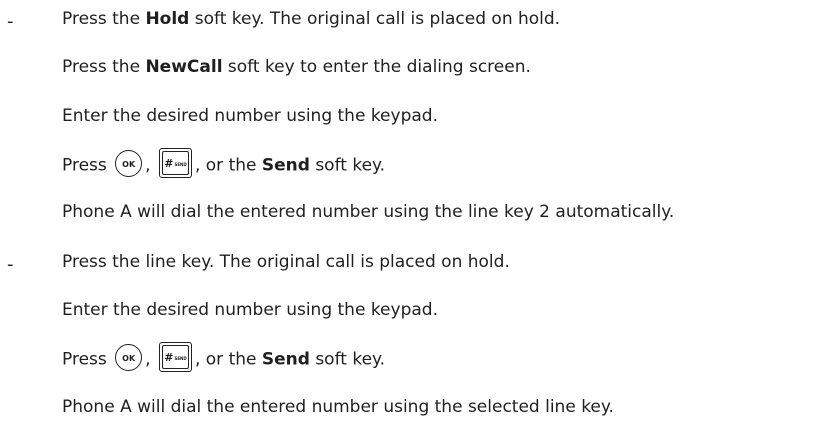 This screenshot has width=818, height=443. What do you see at coordinates (167, 19) in the screenshot?
I see `hold-softkey-label: Hold` at bounding box center [167, 19].